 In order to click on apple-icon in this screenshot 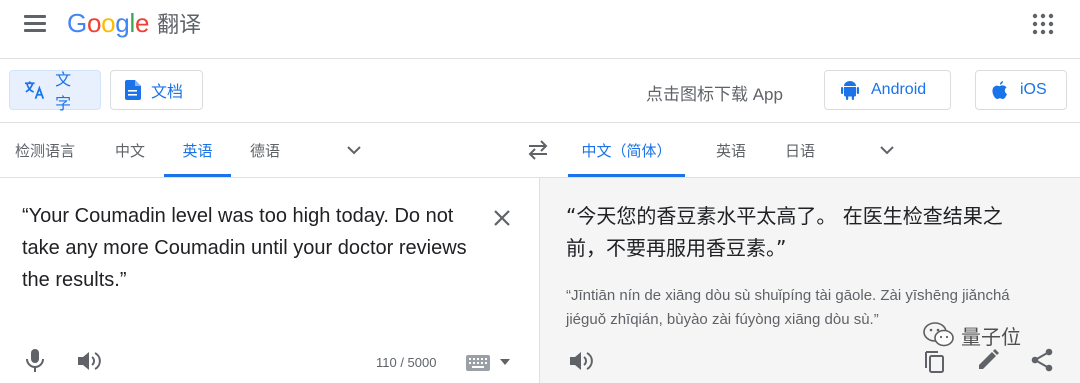, I will do `click(999, 90)`.